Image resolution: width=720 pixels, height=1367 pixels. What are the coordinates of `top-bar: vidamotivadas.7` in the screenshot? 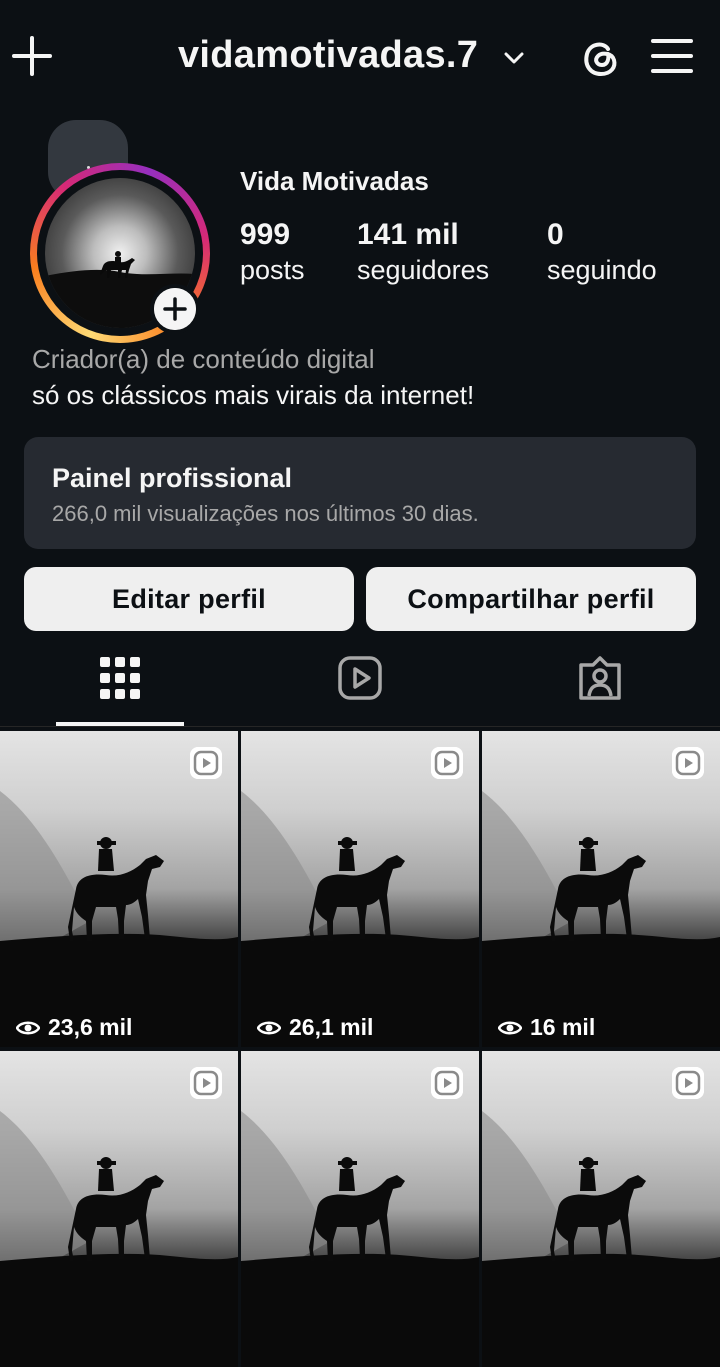 It's located at (360, 58).